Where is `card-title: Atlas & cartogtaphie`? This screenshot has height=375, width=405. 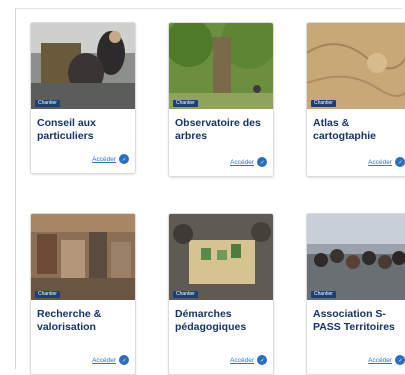 card-title: Atlas & cartogtaphie is located at coordinates (345, 129).